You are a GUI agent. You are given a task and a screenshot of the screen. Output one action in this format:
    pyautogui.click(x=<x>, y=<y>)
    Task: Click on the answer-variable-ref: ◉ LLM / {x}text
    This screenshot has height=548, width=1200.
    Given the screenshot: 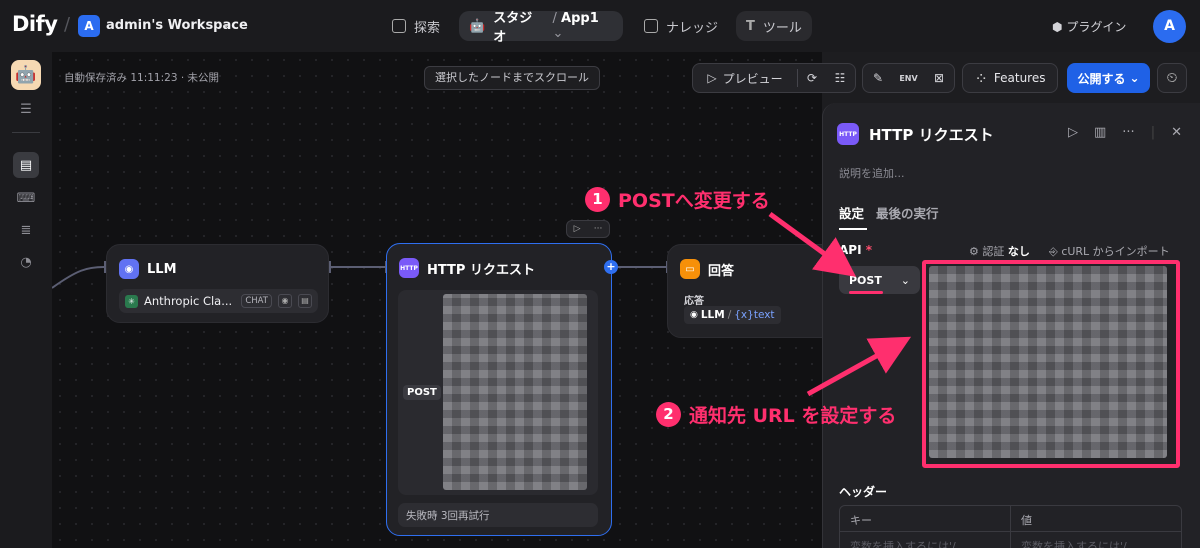 What is the action you would take?
    pyautogui.click(x=732, y=315)
    